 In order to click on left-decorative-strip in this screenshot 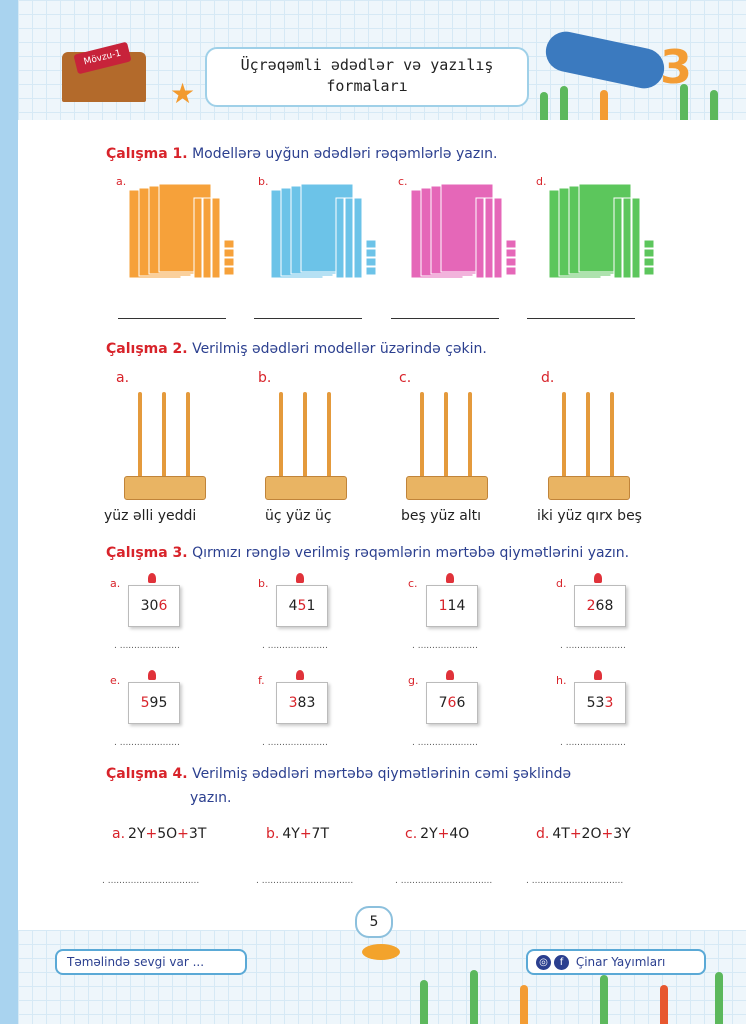, I will do `click(9, 512)`.